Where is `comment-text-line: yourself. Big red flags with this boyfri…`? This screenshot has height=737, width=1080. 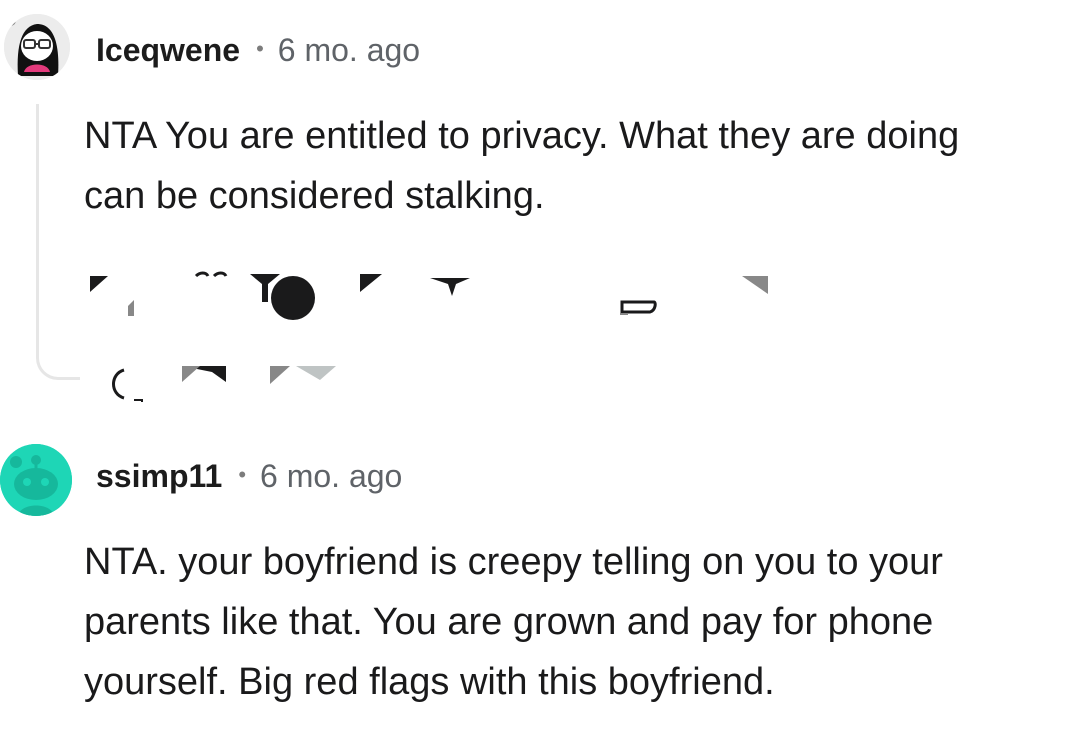 comment-text-line: yourself. Big red flags with this boyfri… is located at coordinates (429, 682).